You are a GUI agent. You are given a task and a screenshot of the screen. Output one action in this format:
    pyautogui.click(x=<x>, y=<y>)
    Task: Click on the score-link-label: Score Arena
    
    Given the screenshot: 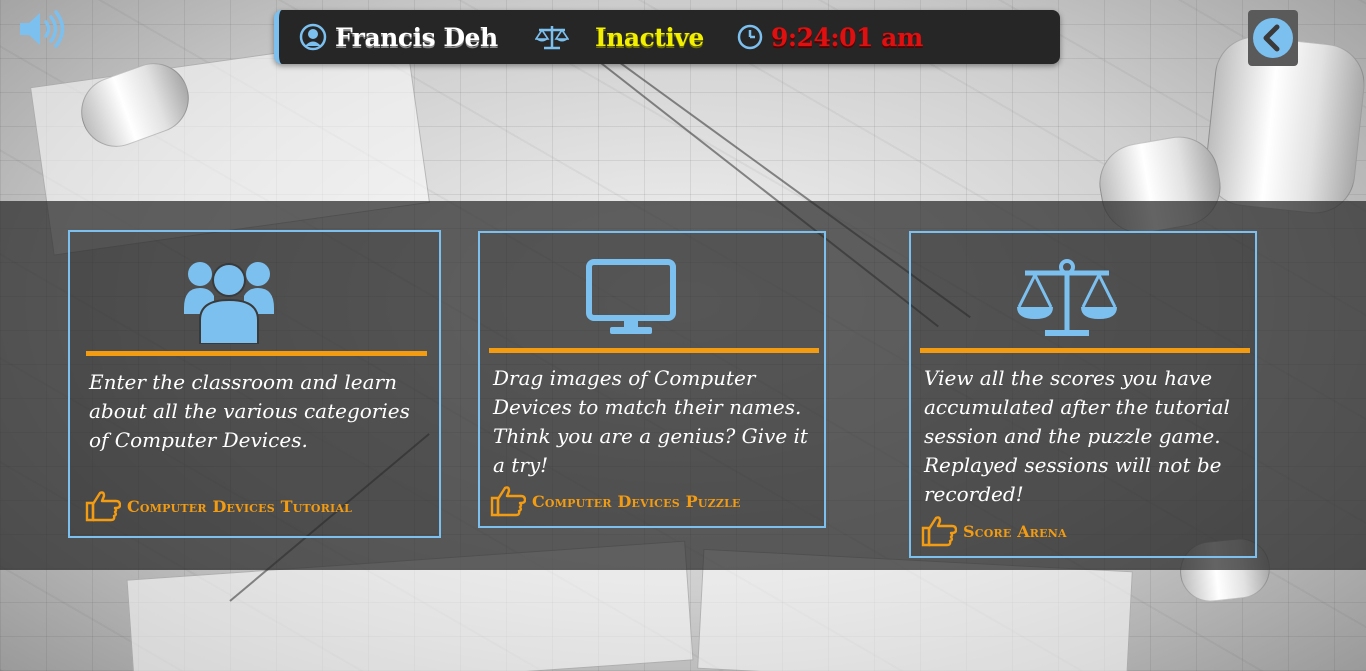 What is the action you would take?
    pyautogui.click(x=1015, y=531)
    